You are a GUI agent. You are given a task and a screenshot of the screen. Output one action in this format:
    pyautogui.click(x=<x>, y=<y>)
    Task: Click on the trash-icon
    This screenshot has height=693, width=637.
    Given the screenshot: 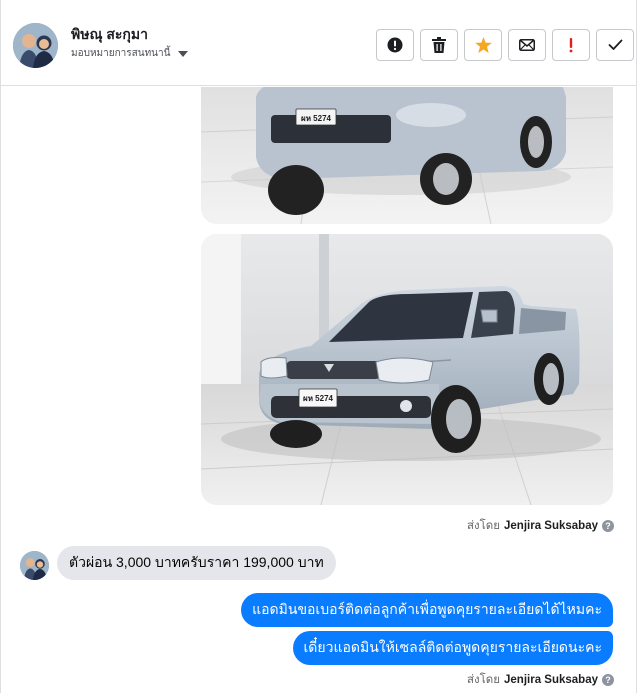 What is the action you would take?
    pyautogui.click(x=439, y=45)
    